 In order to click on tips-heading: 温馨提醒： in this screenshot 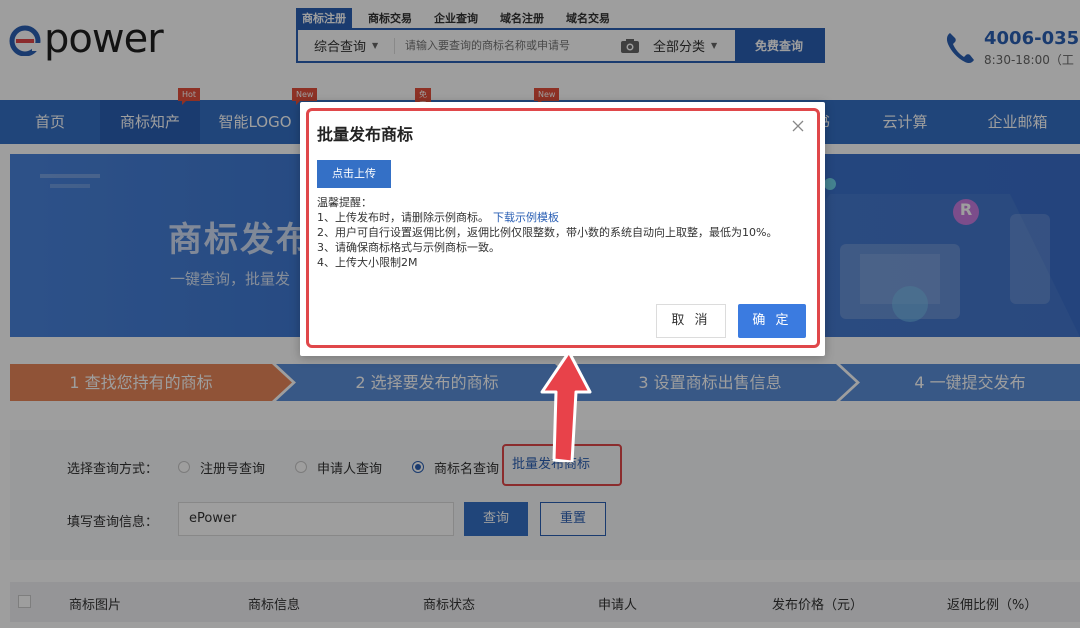, I will do `click(344, 202)`.